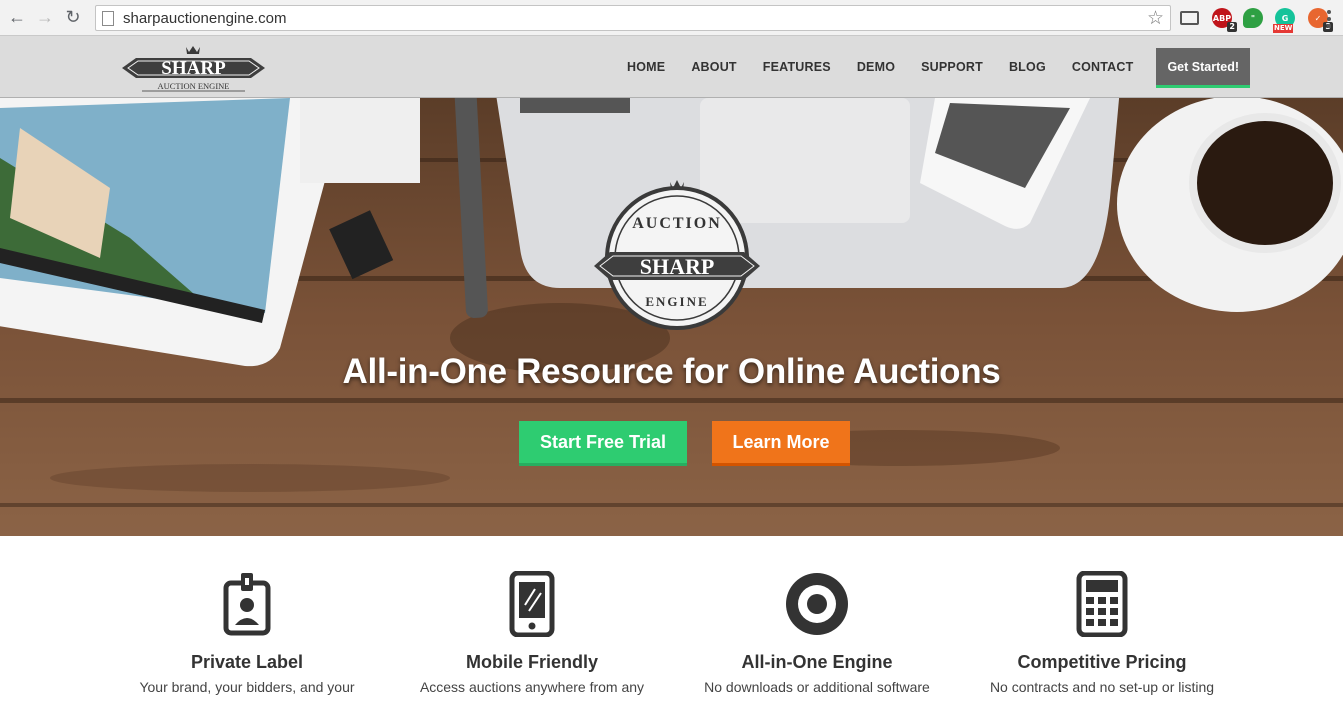  What do you see at coordinates (247, 687) in the screenshot?
I see `feature-desc: Your brand, your bidders, and your` at bounding box center [247, 687].